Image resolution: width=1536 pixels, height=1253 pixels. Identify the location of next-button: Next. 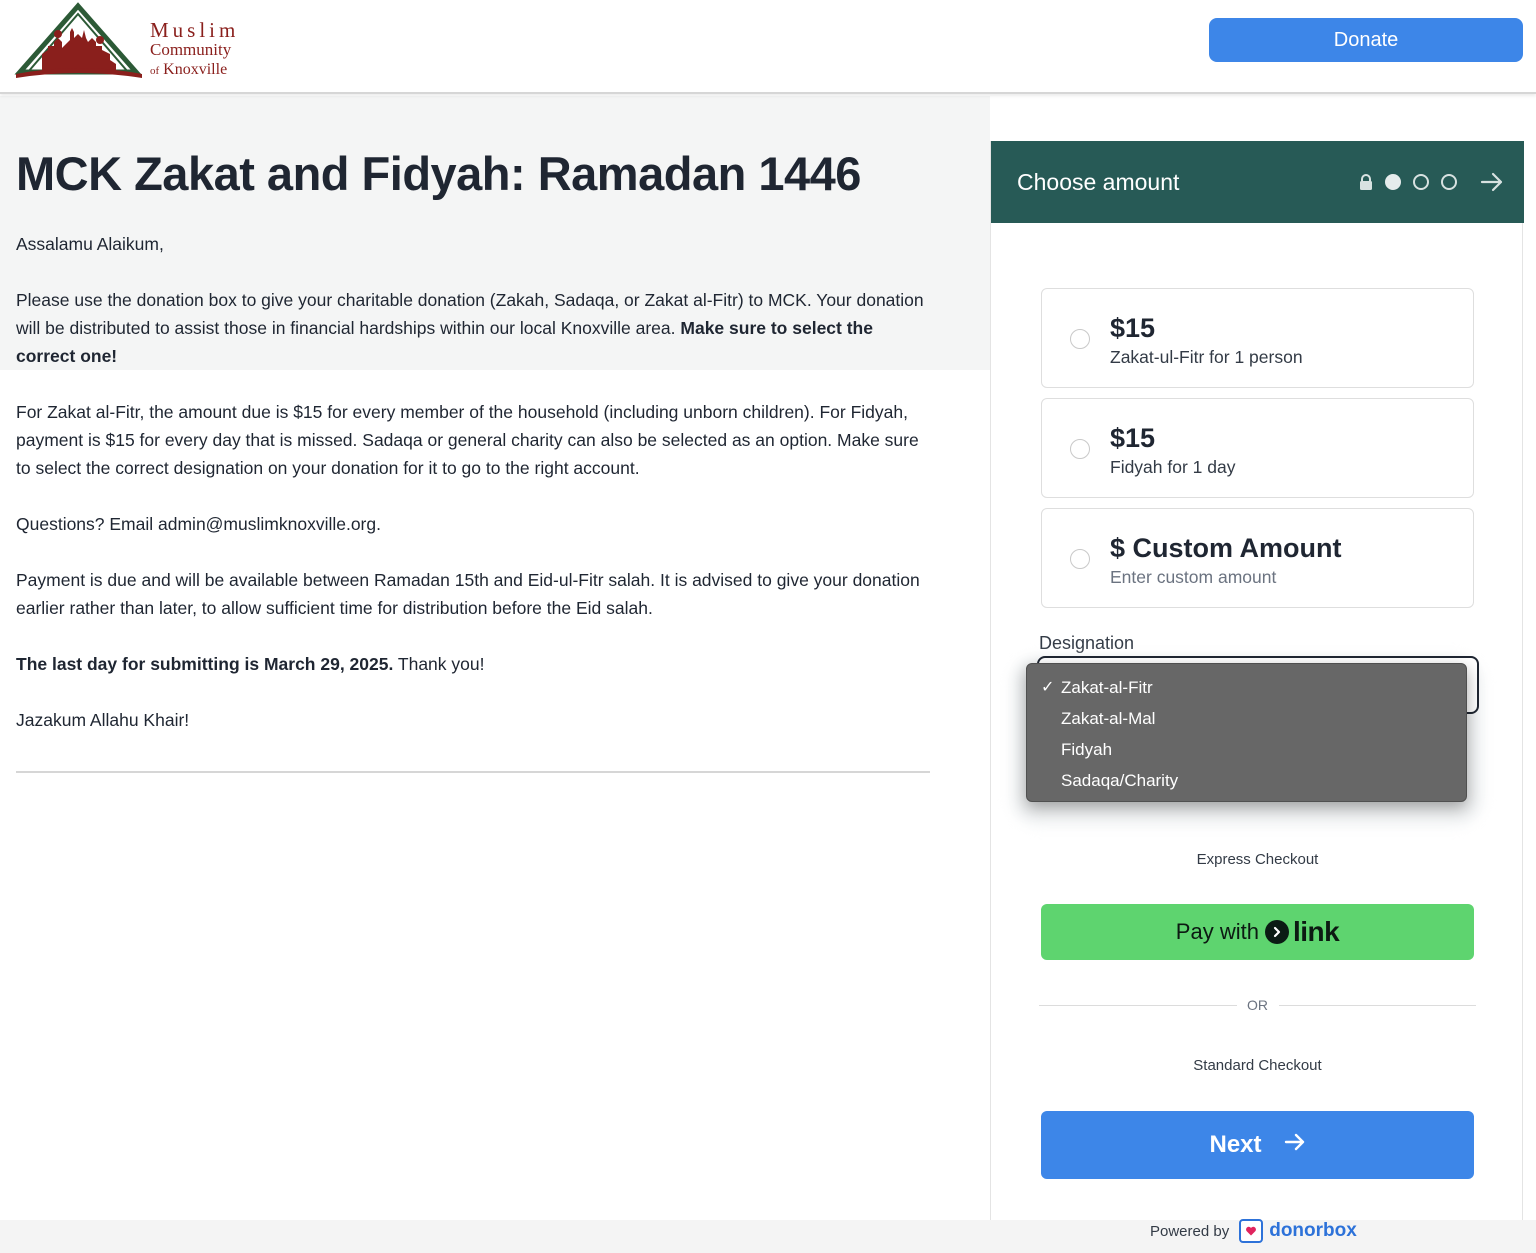
(1257, 1145).